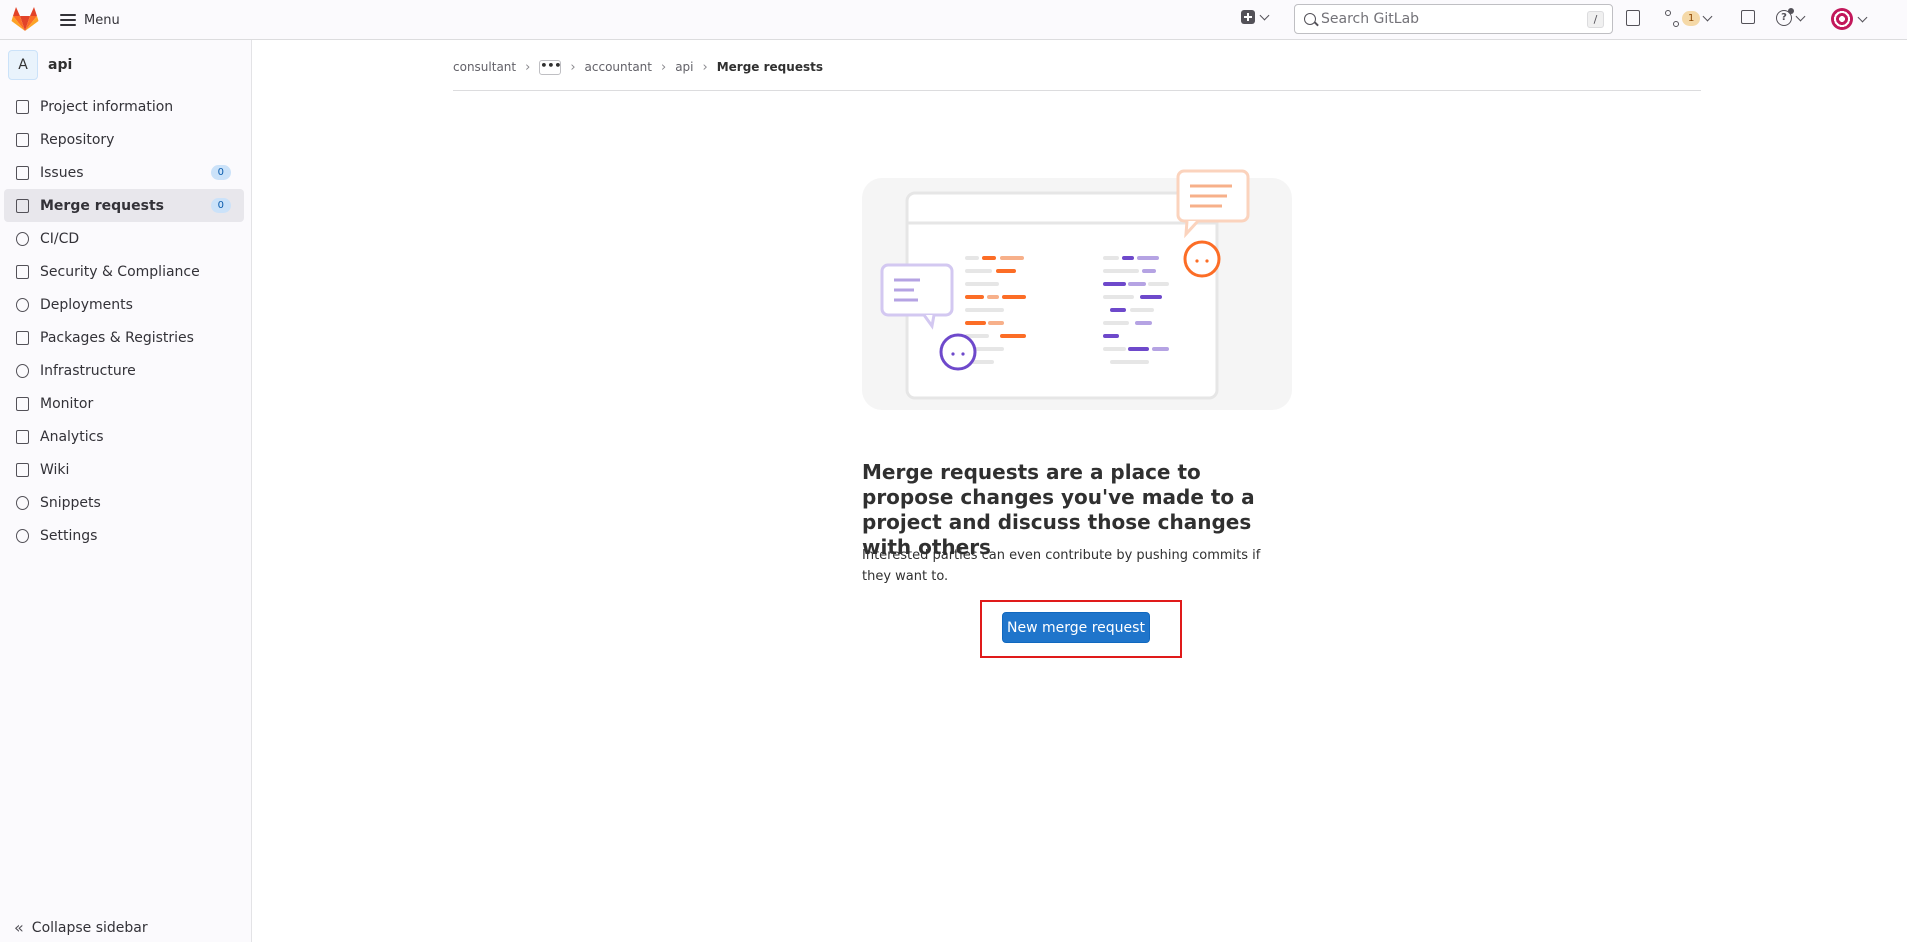 Image resolution: width=1907 pixels, height=942 pixels. Describe the element at coordinates (60, 65) in the screenshot. I see `project-name: api` at that location.